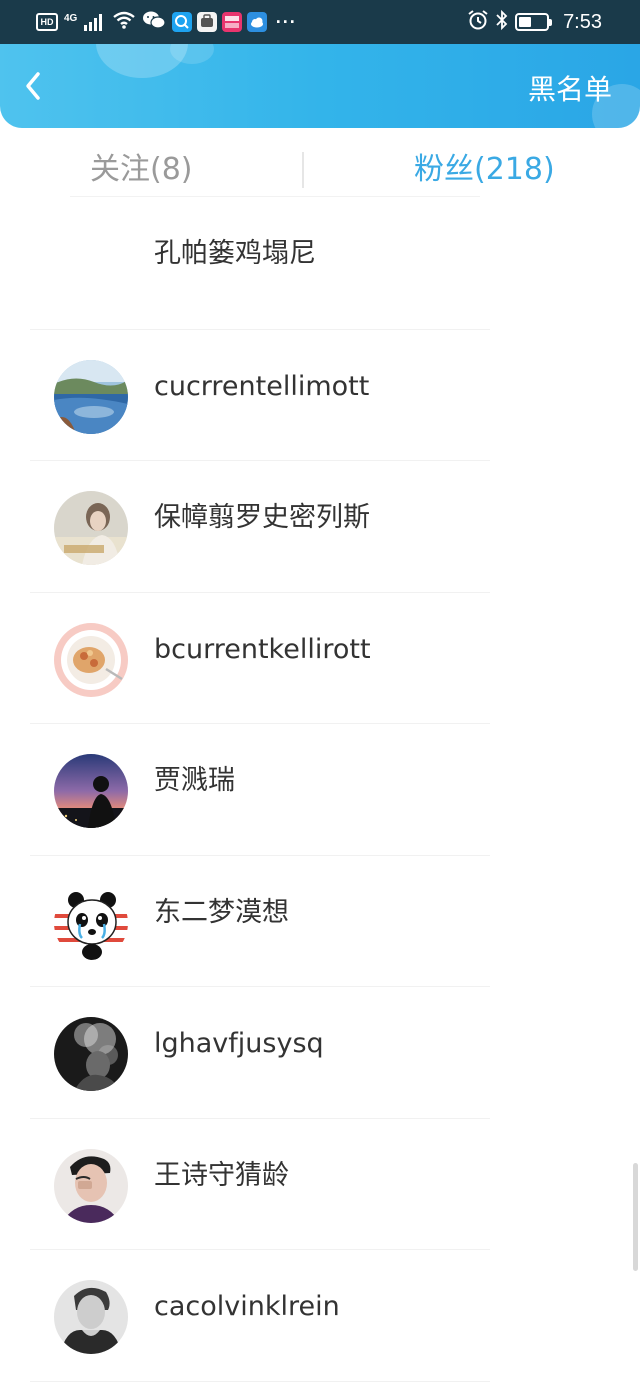 Image resolution: width=640 pixels, height=1387 pixels. I want to click on tab-bar: 关注(8) 粉丝(218), so click(320, 163).